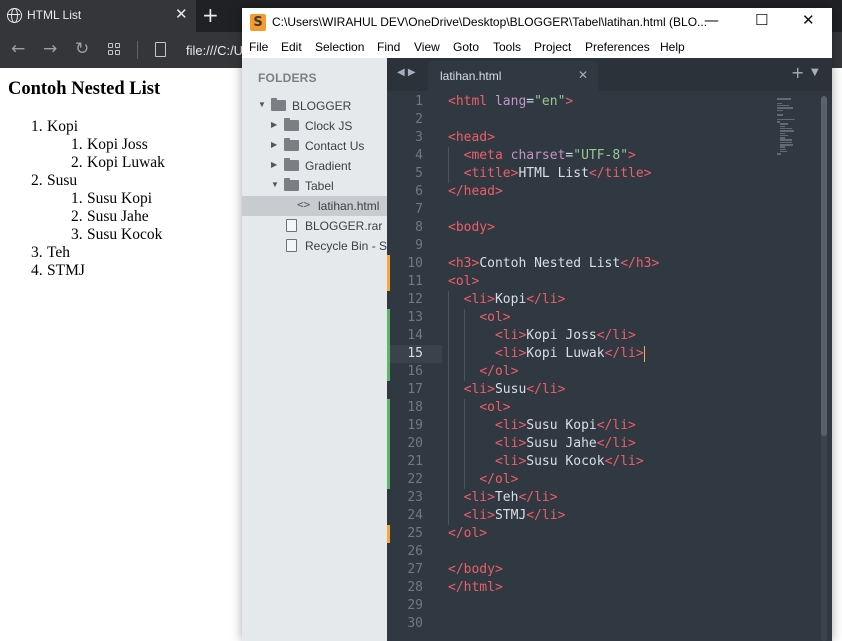  What do you see at coordinates (50, 49) in the screenshot?
I see `forward-icon: →` at bounding box center [50, 49].